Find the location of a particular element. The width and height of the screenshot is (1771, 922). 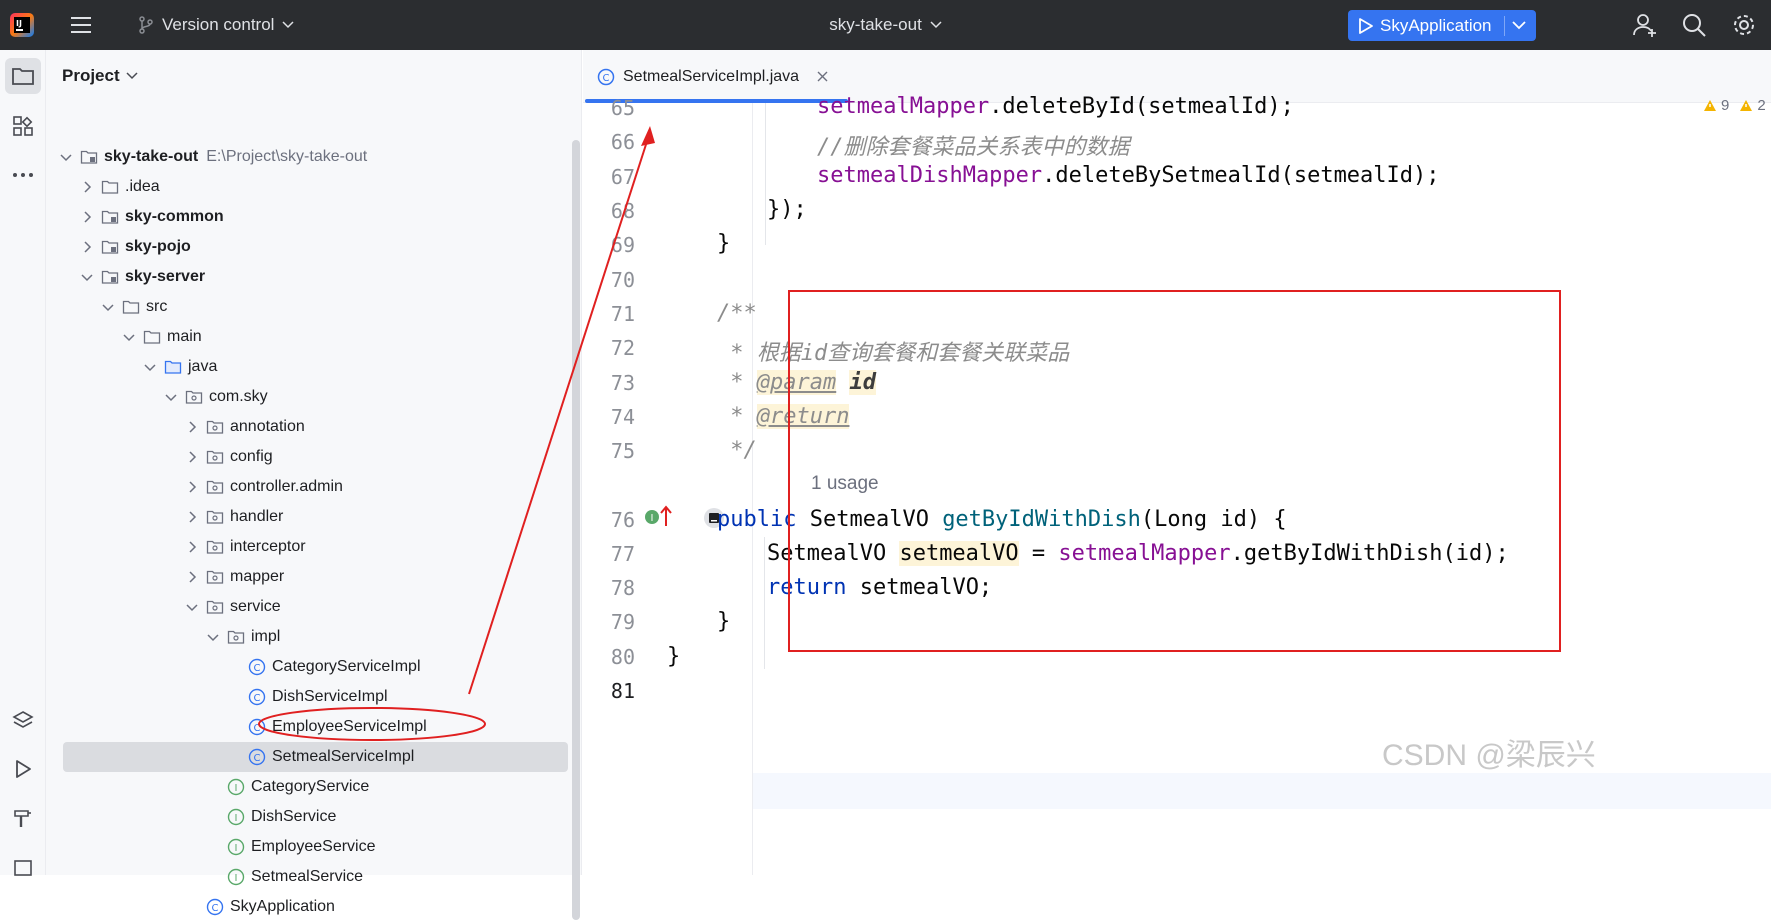

line-number: 68 is located at coordinates (622, 211).